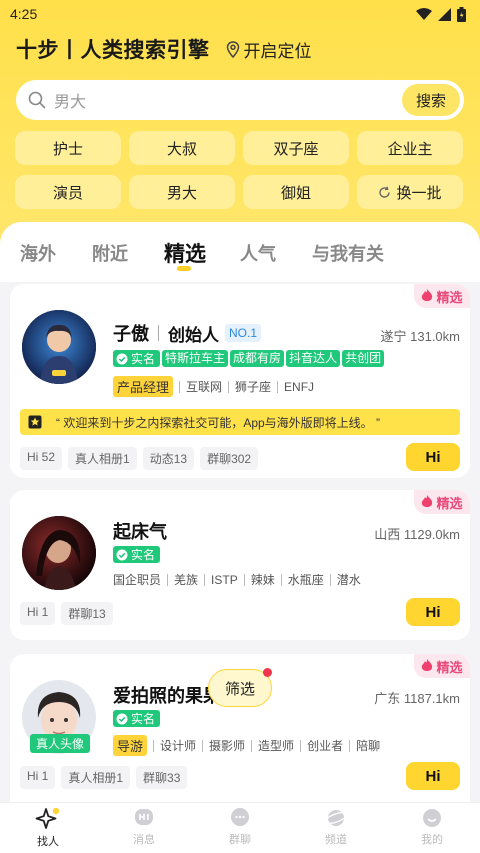 This screenshot has height=853, width=480. Describe the element at coordinates (336, 827) in the screenshot. I see `nav-channels: 频道` at that location.